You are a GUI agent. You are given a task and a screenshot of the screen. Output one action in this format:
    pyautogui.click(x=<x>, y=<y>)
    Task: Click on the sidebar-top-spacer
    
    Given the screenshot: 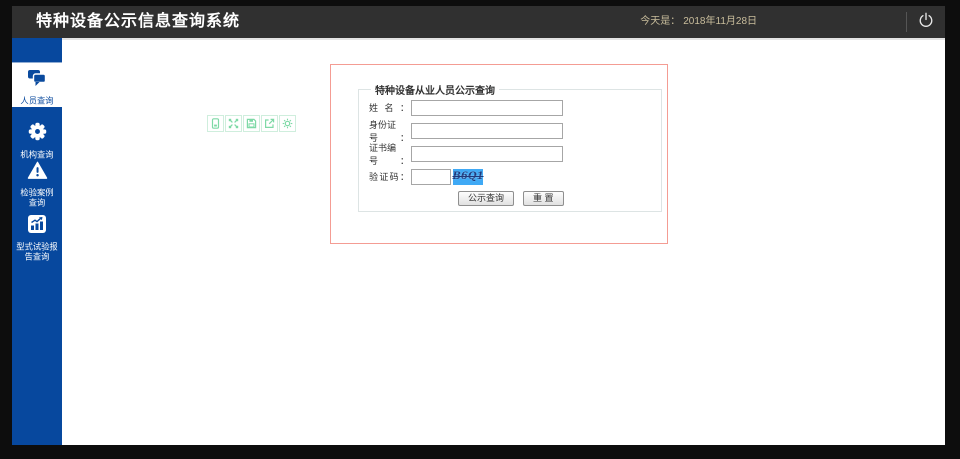 What is the action you would take?
    pyautogui.click(x=37, y=50)
    